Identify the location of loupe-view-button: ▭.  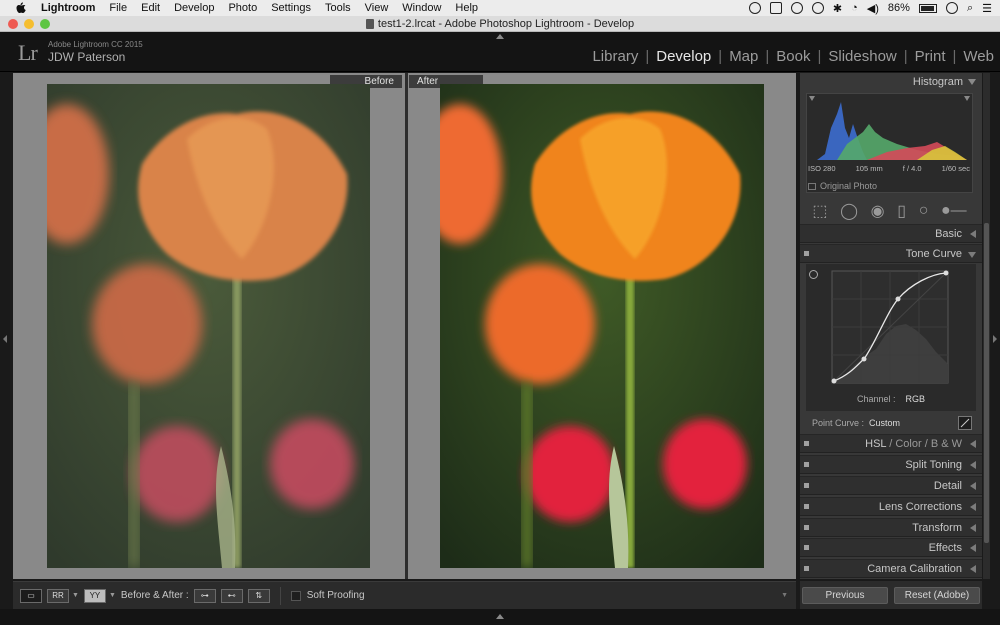
(31, 595).